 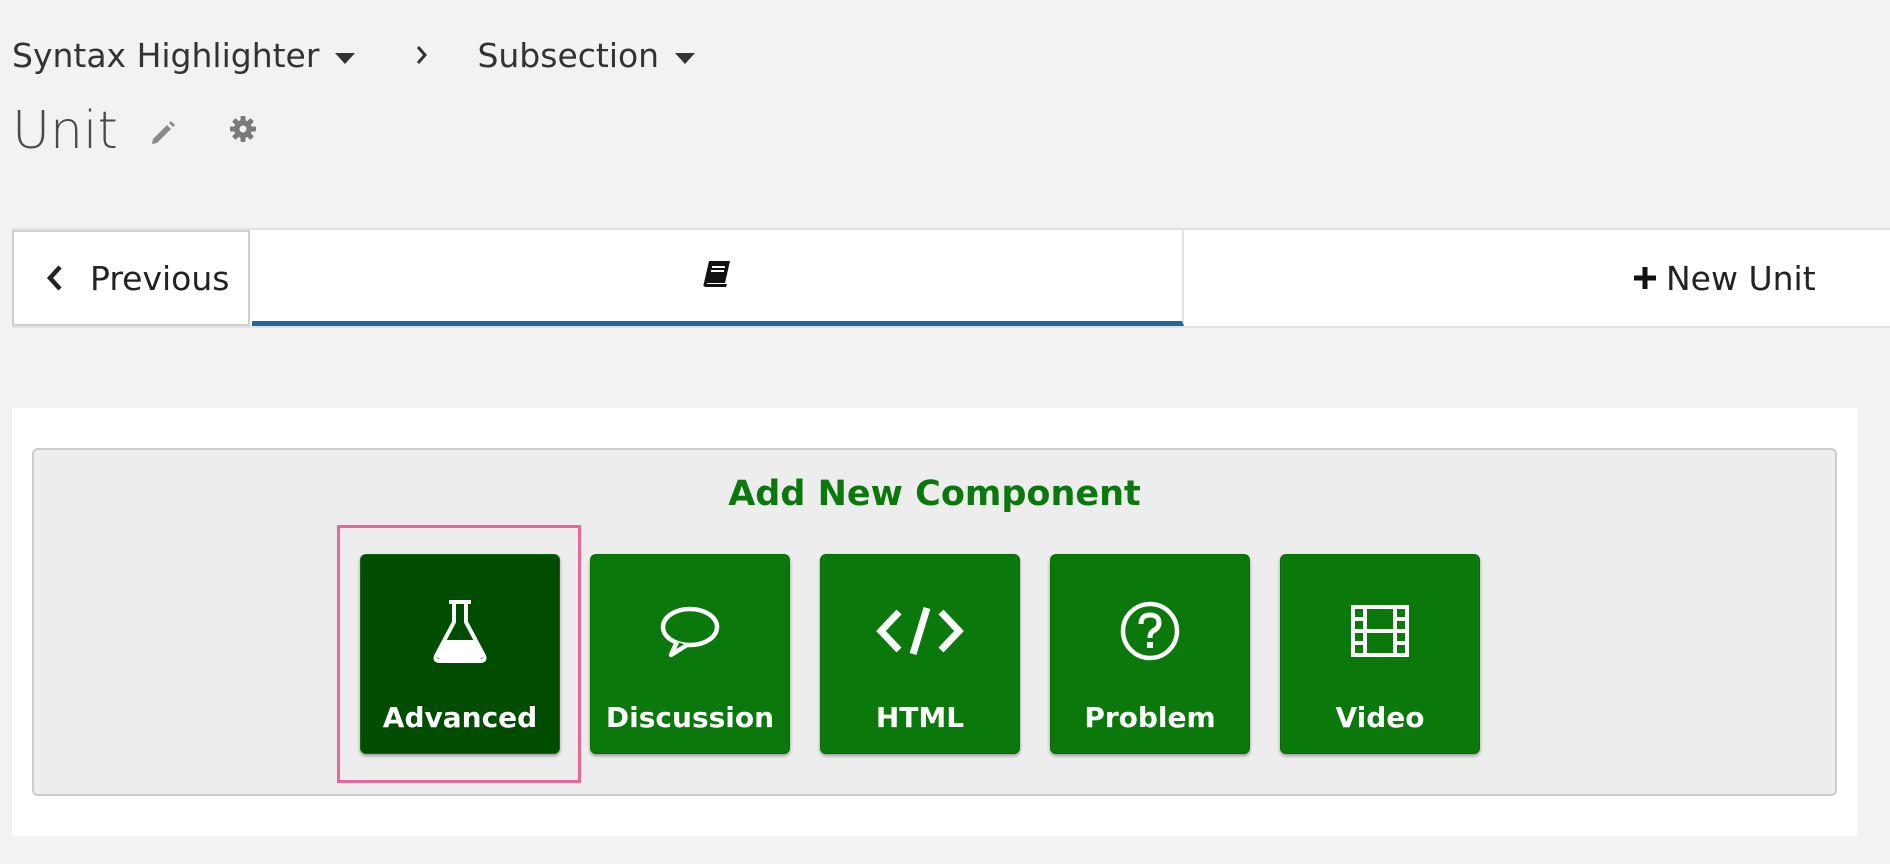 I want to click on chevron-left-icon, so click(x=55, y=278).